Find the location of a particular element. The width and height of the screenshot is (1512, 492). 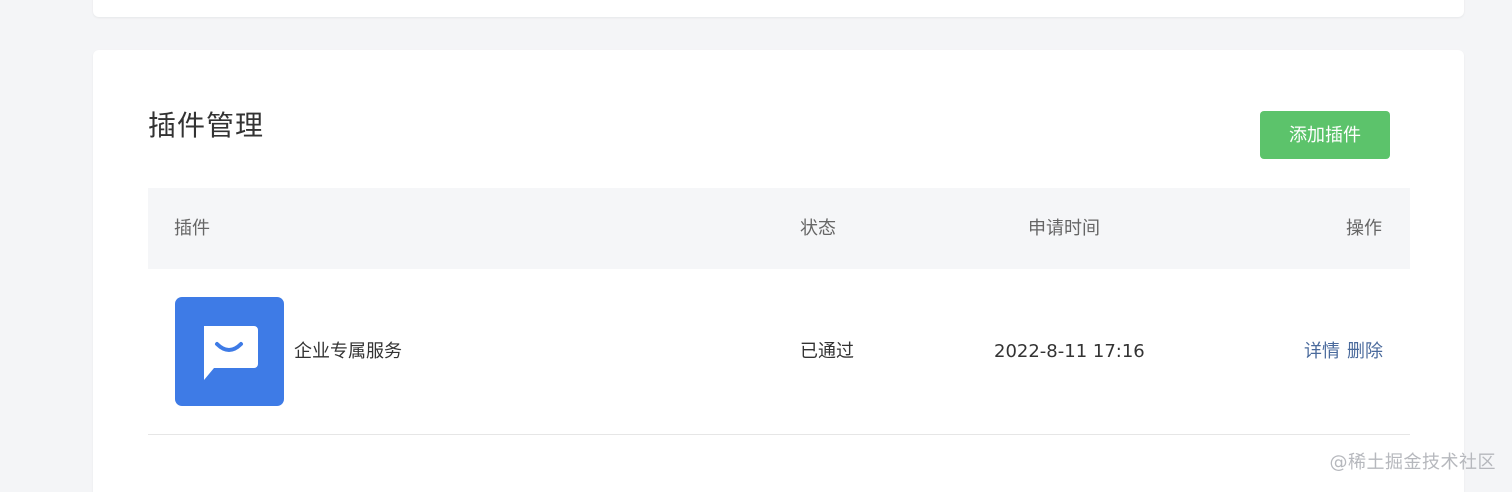

row-actions: 详情 删除 is located at coordinates (1343, 351).